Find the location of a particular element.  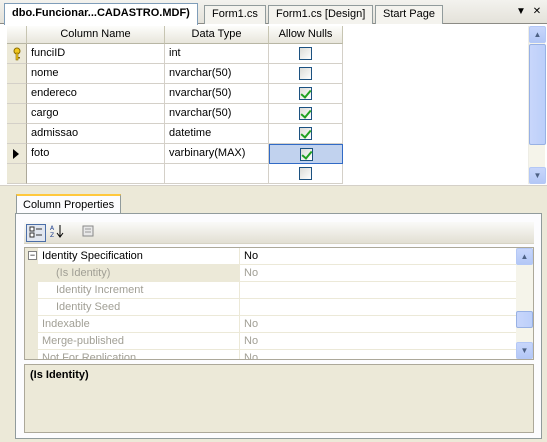

tab-form1-cs: Form1.cs is located at coordinates (235, 14).